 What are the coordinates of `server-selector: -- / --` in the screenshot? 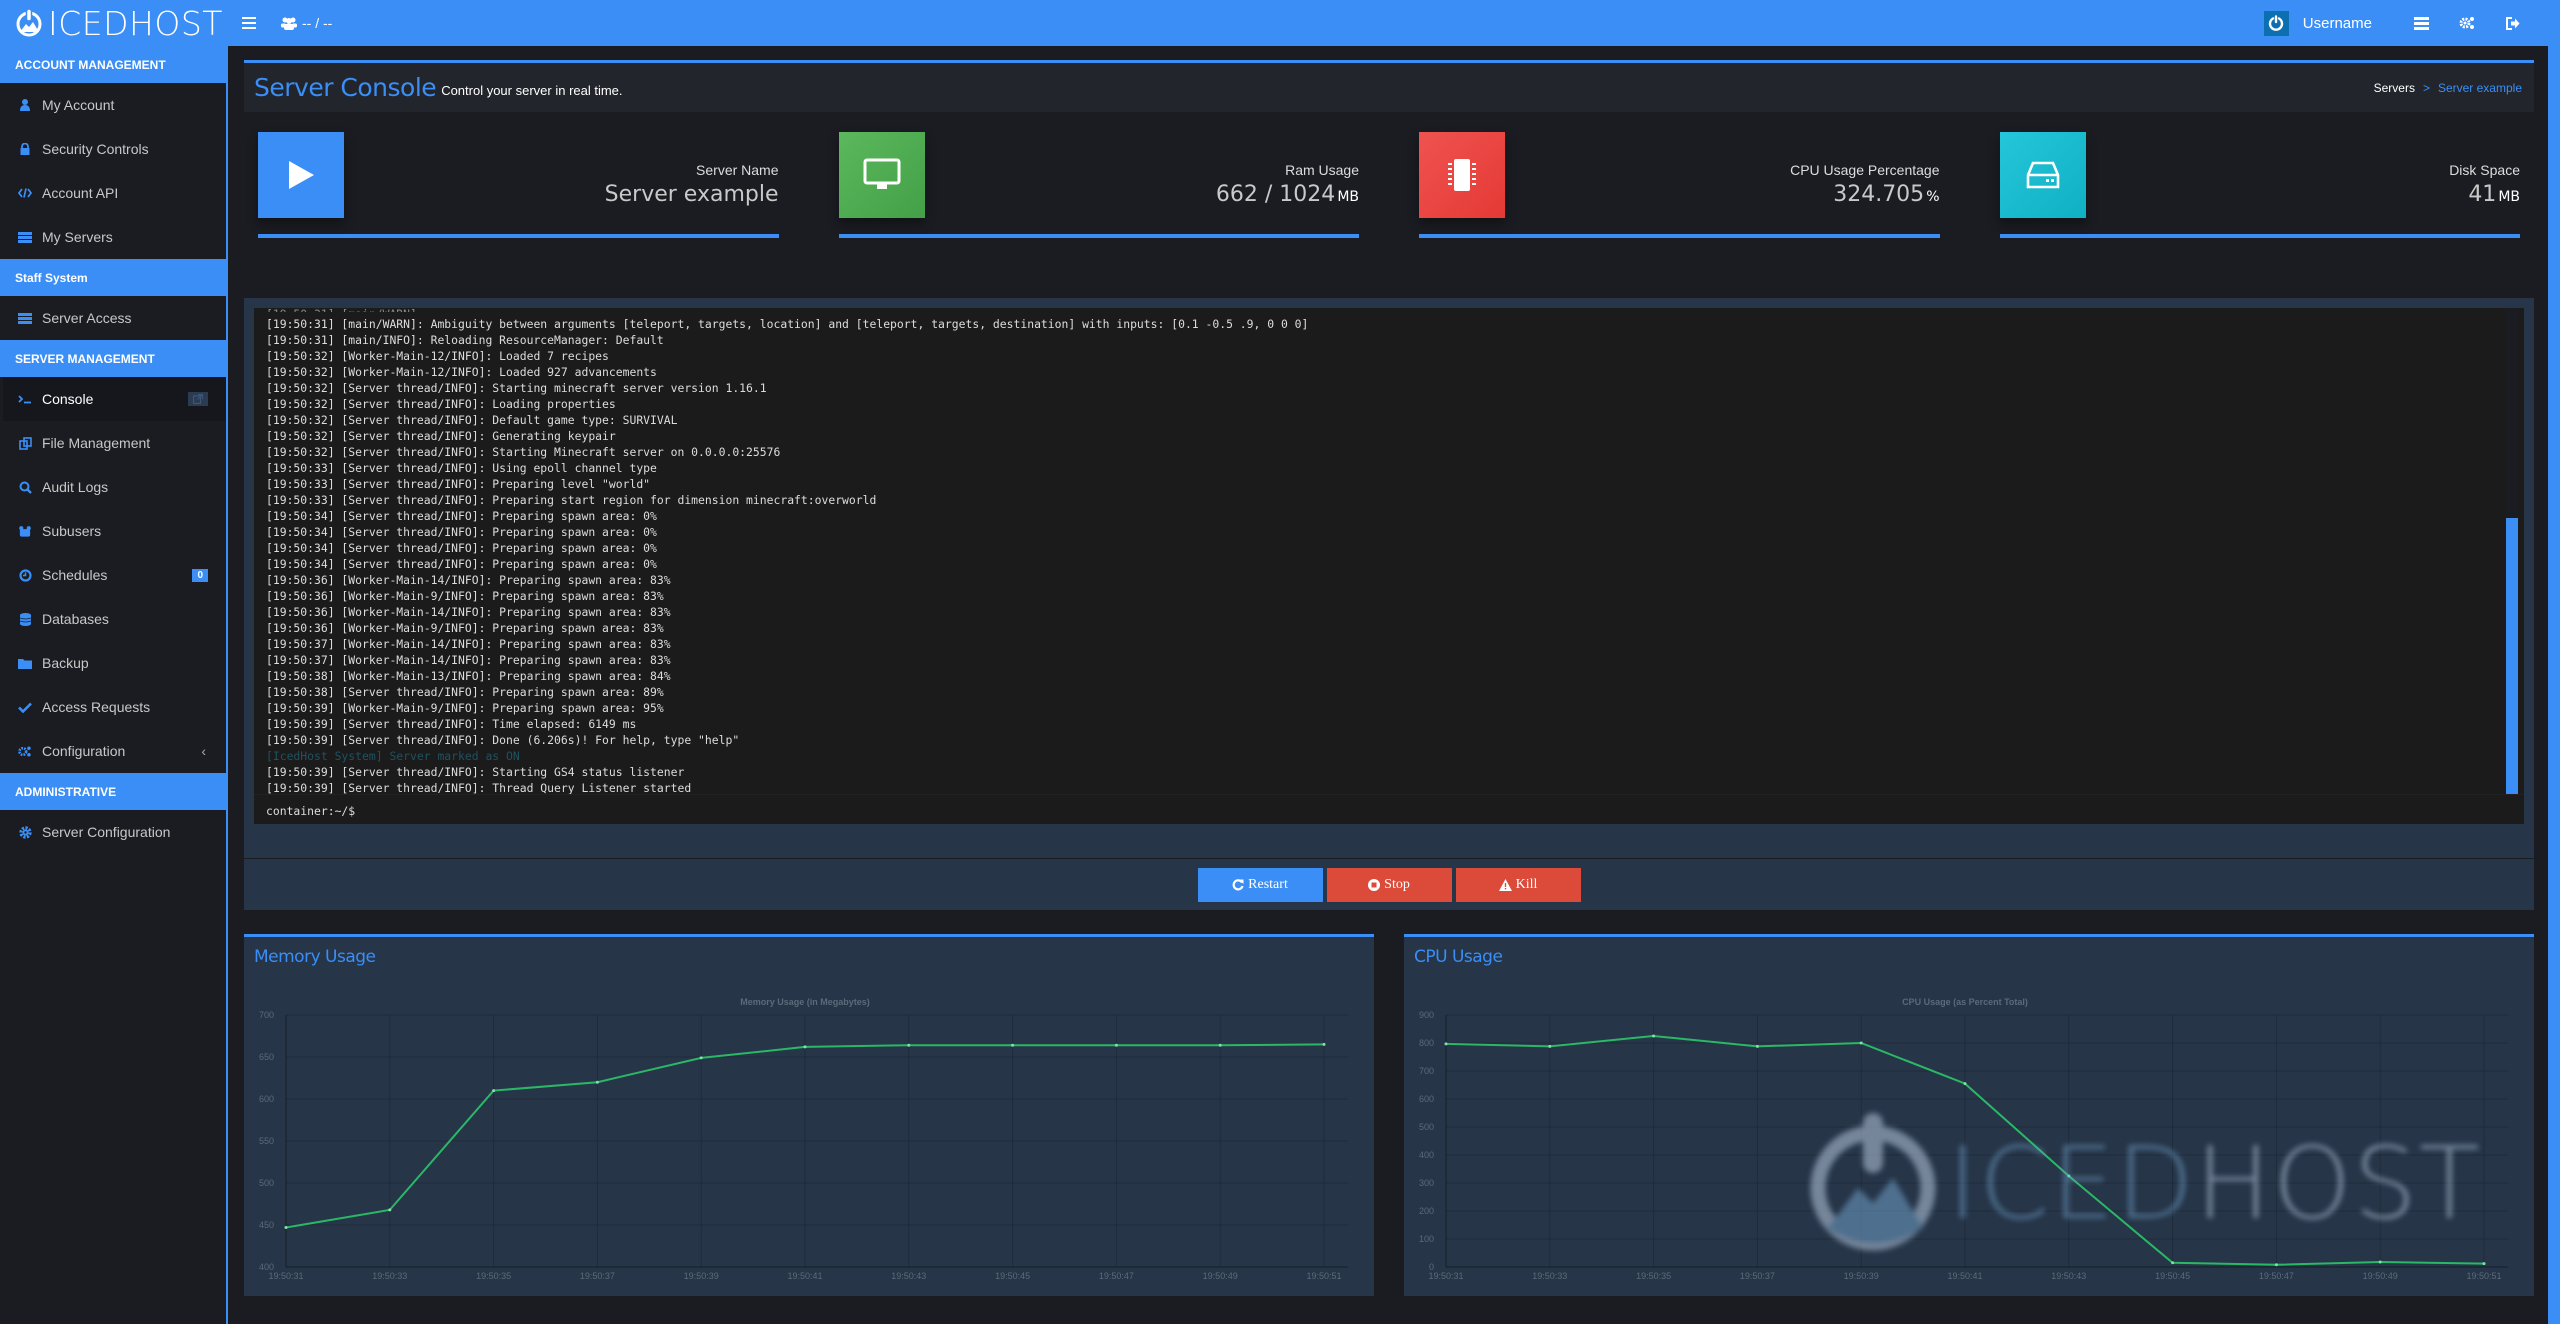 It's located at (306, 23).